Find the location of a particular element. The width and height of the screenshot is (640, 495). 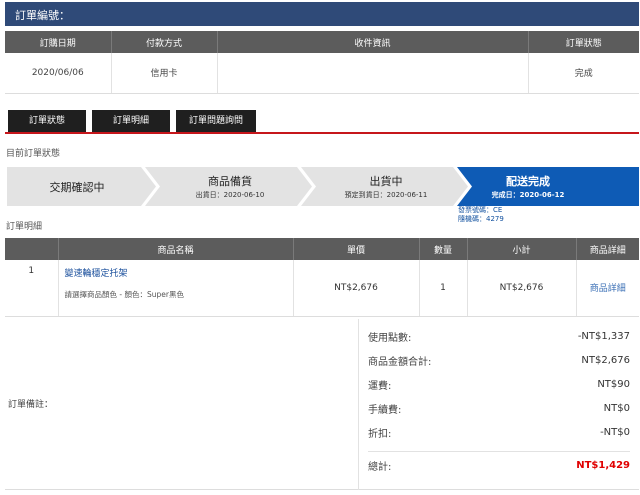

progress-step-confirm: 交期確認中 is located at coordinates (77, 186).